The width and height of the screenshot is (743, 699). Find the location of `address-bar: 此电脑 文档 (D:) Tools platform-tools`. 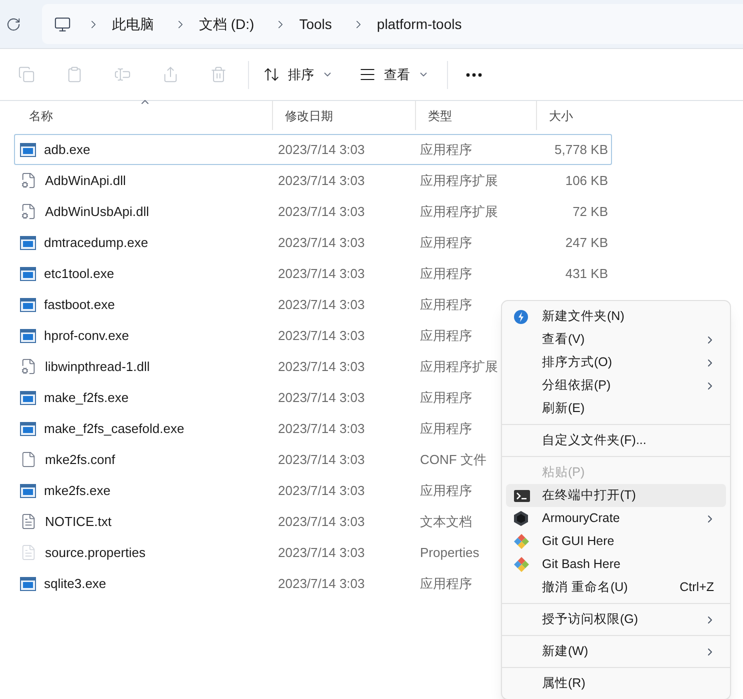

address-bar: 此电脑 文档 (D:) Tools platform-tools is located at coordinates (392, 24).